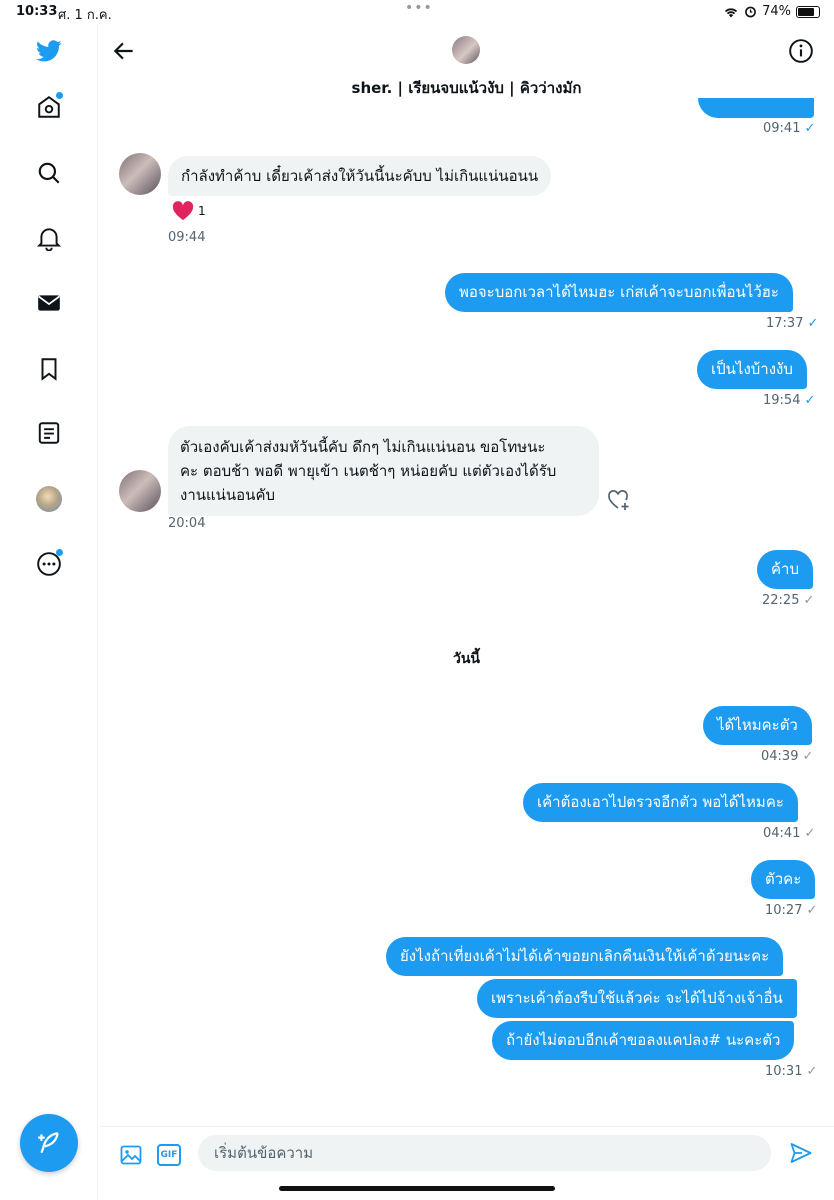 Image resolution: width=834 pixels, height=1200 pixels. I want to click on home-indicator, so click(417, 1188).